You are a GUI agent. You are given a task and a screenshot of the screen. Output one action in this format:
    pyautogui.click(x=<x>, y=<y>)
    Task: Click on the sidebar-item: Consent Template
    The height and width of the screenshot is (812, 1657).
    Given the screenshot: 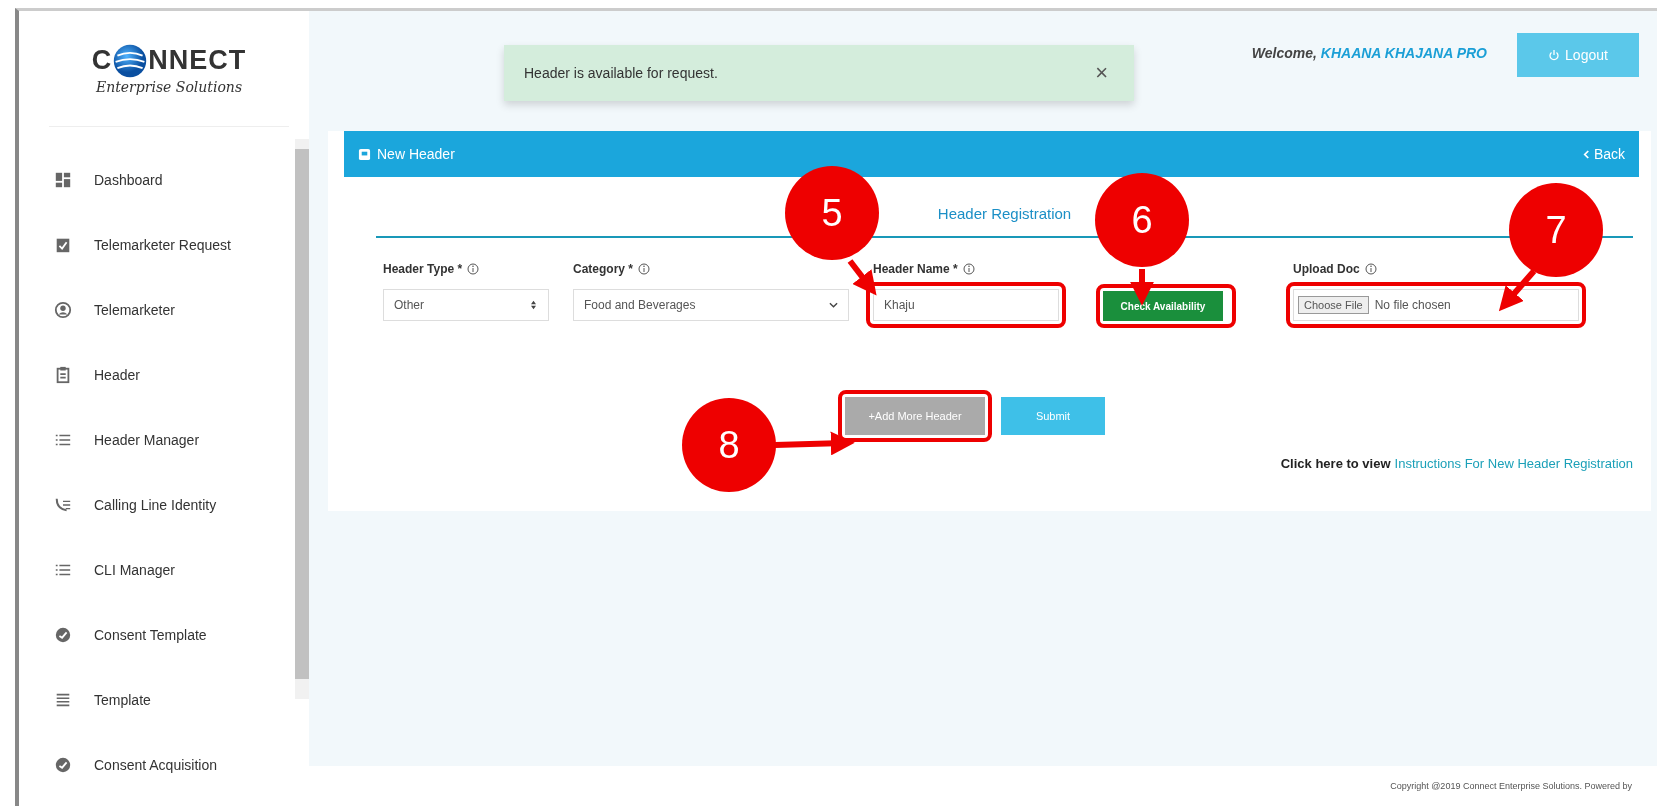 What is the action you would take?
    pyautogui.click(x=172, y=634)
    